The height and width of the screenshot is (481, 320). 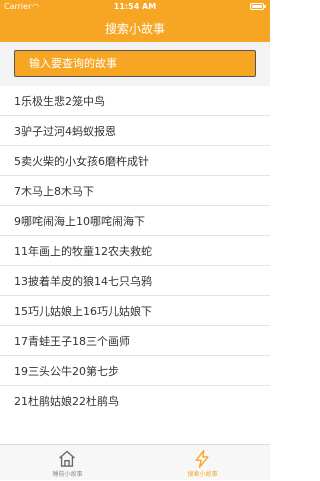 I want to click on story-list-item: 13披着羊皮的狼14七只乌鸦, so click(x=135, y=281).